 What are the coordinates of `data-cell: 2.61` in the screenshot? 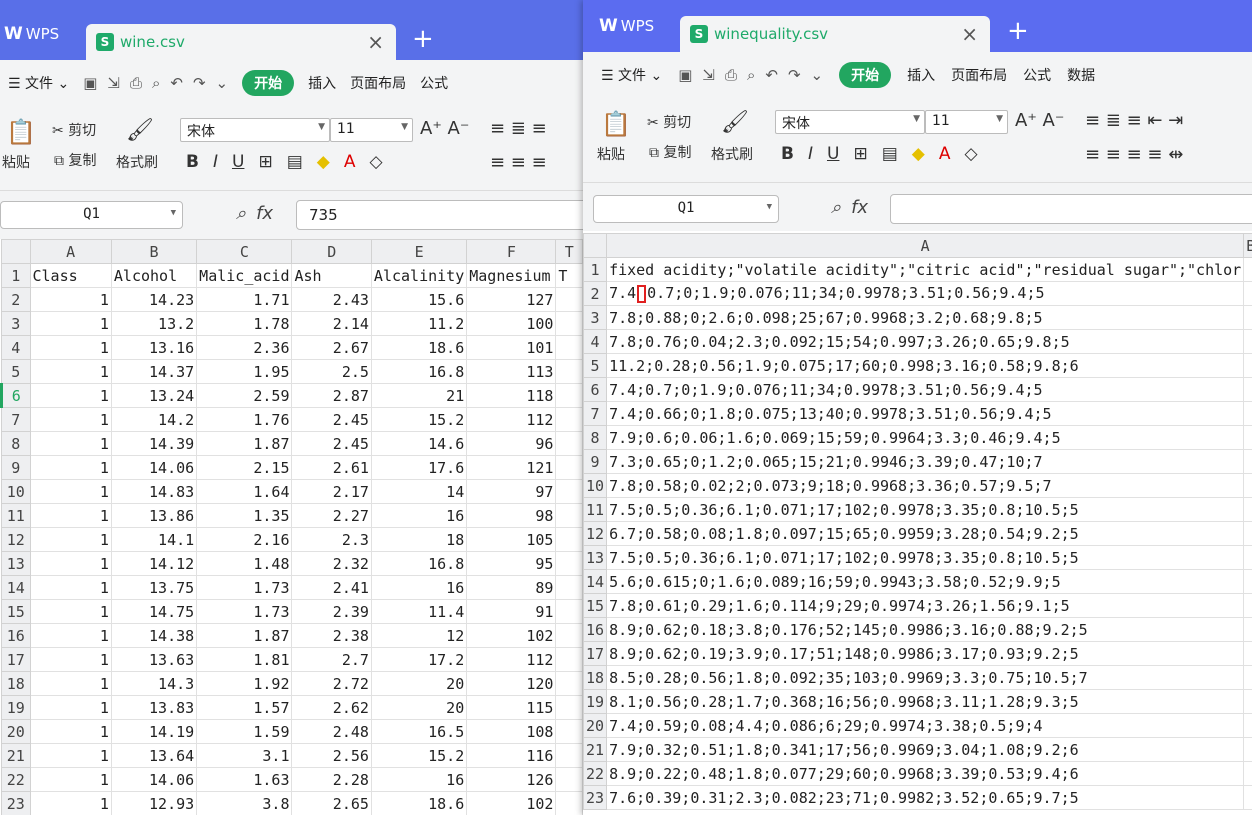 It's located at (331, 467).